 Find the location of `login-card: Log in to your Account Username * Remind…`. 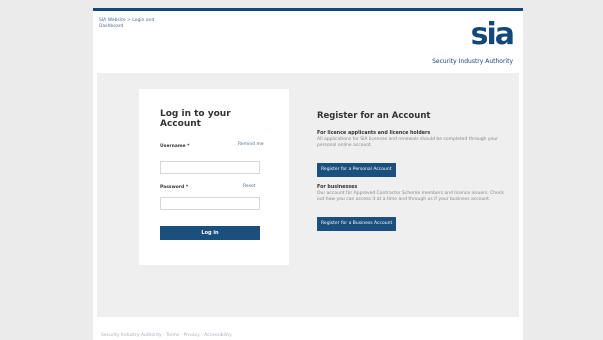

login-card: Log in to your Account Username * Remind… is located at coordinates (214, 177).